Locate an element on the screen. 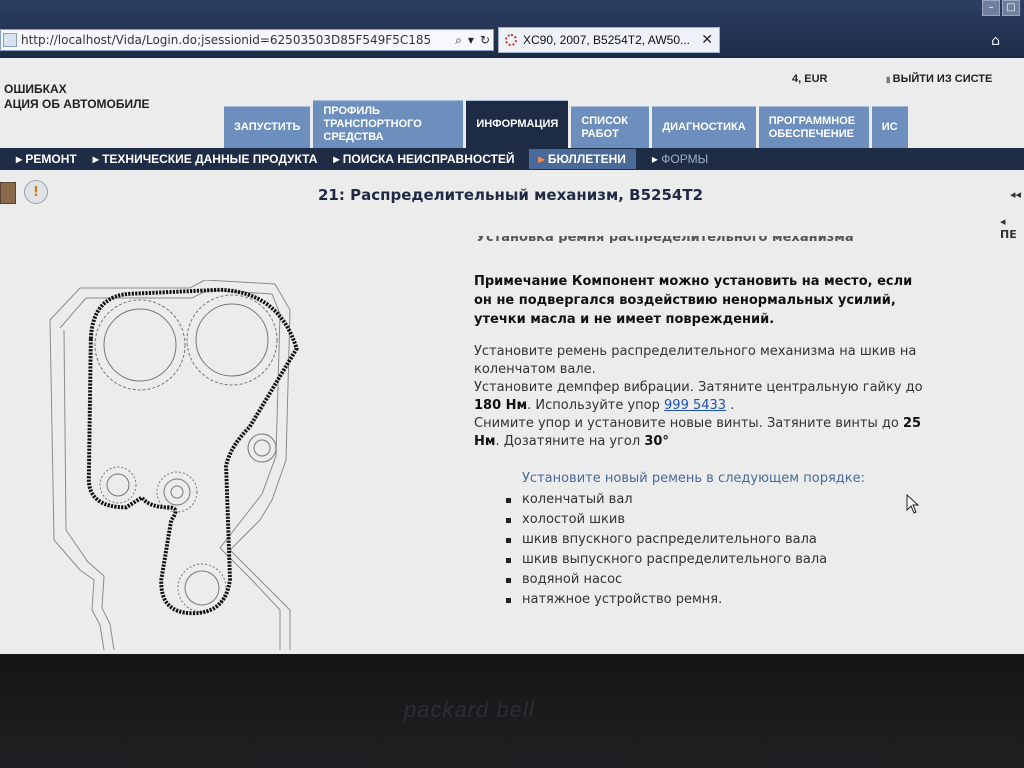 Image resolution: width=1024 pixels, height=768 pixels. mouse-cursor-icon is located at coordinates (913, 504).